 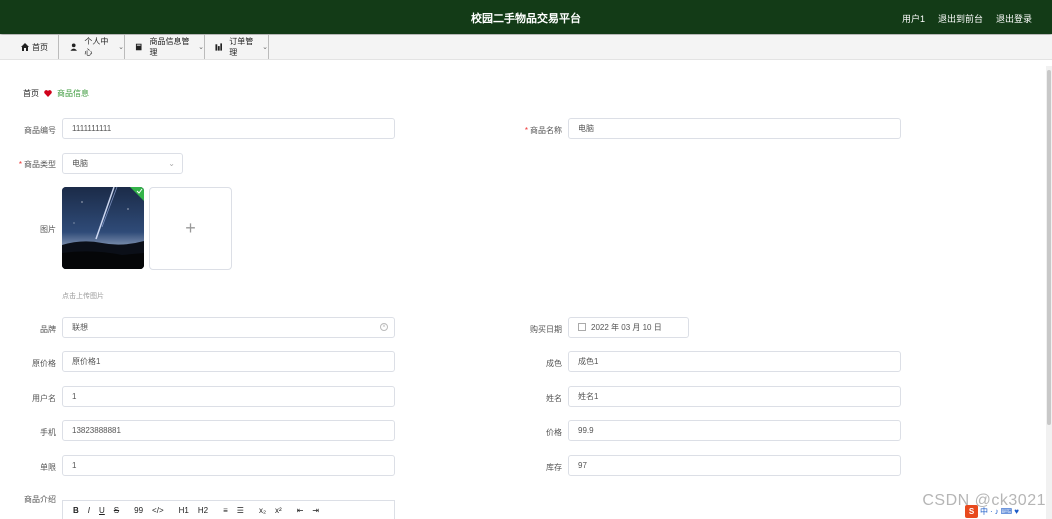 I want to click on goods-name-label-wrap: * 商品名称, so click(x=531, y=130).